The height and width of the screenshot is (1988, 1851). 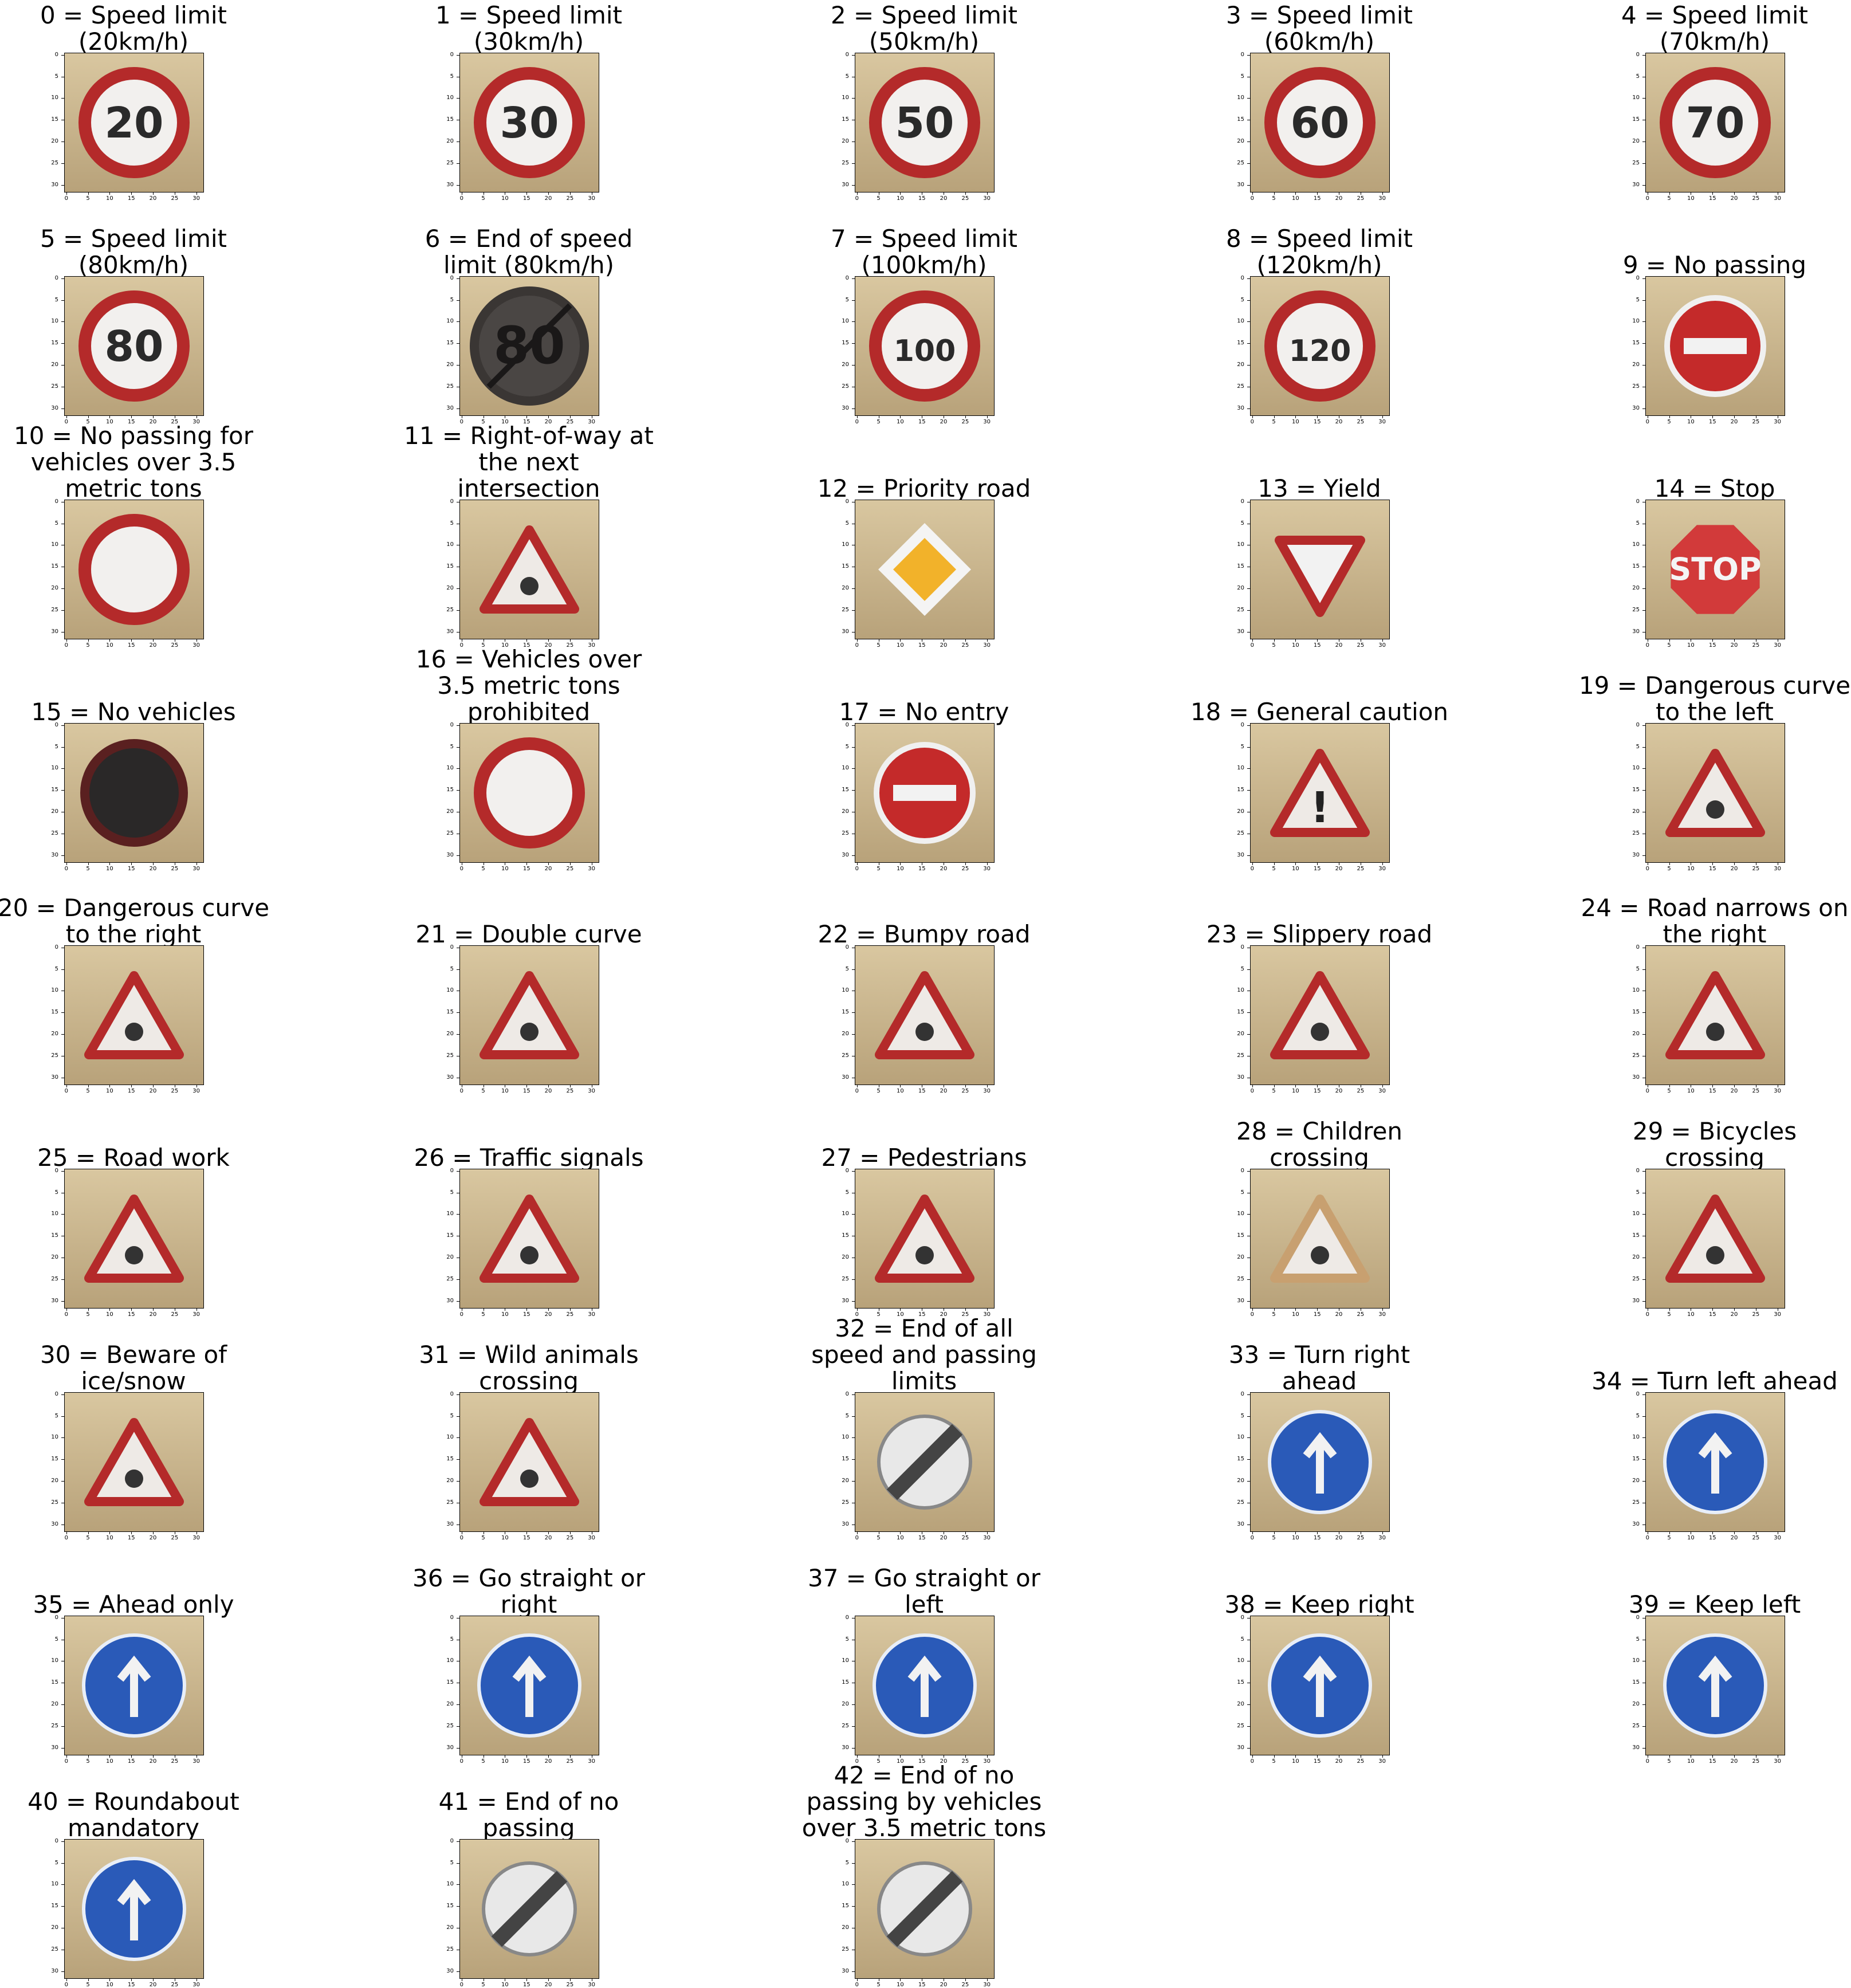 What do you see at coordinates (1319, 1144) in the screenshot?
I see `panel-title: 28 = Children crossing` at bounding box center [1319, 1144].